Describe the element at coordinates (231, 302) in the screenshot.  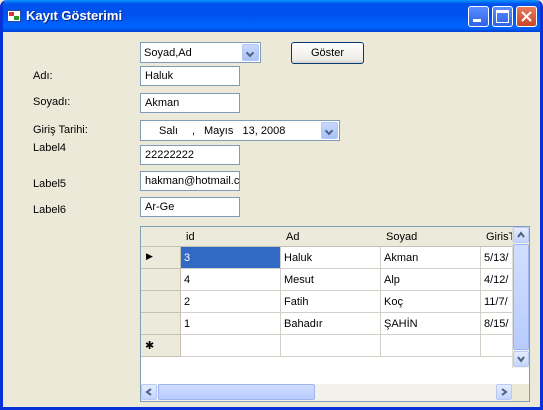
I see `grid-cell: 2` at that location.